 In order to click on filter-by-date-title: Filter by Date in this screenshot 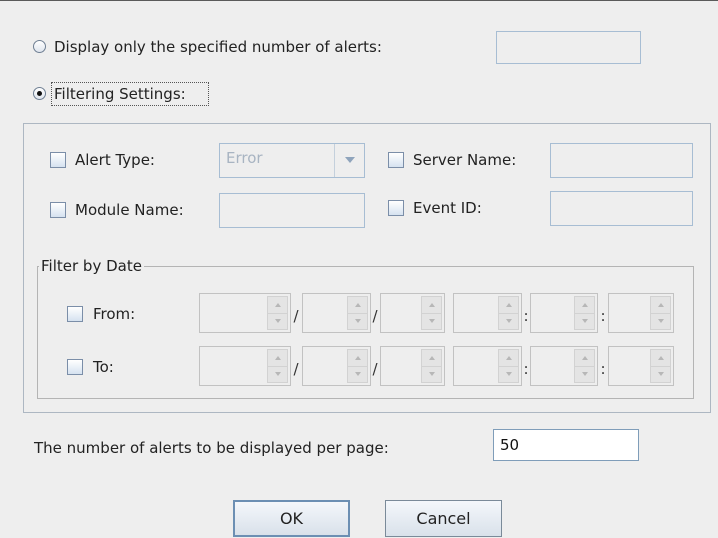, I will do `click(91, 266)`.